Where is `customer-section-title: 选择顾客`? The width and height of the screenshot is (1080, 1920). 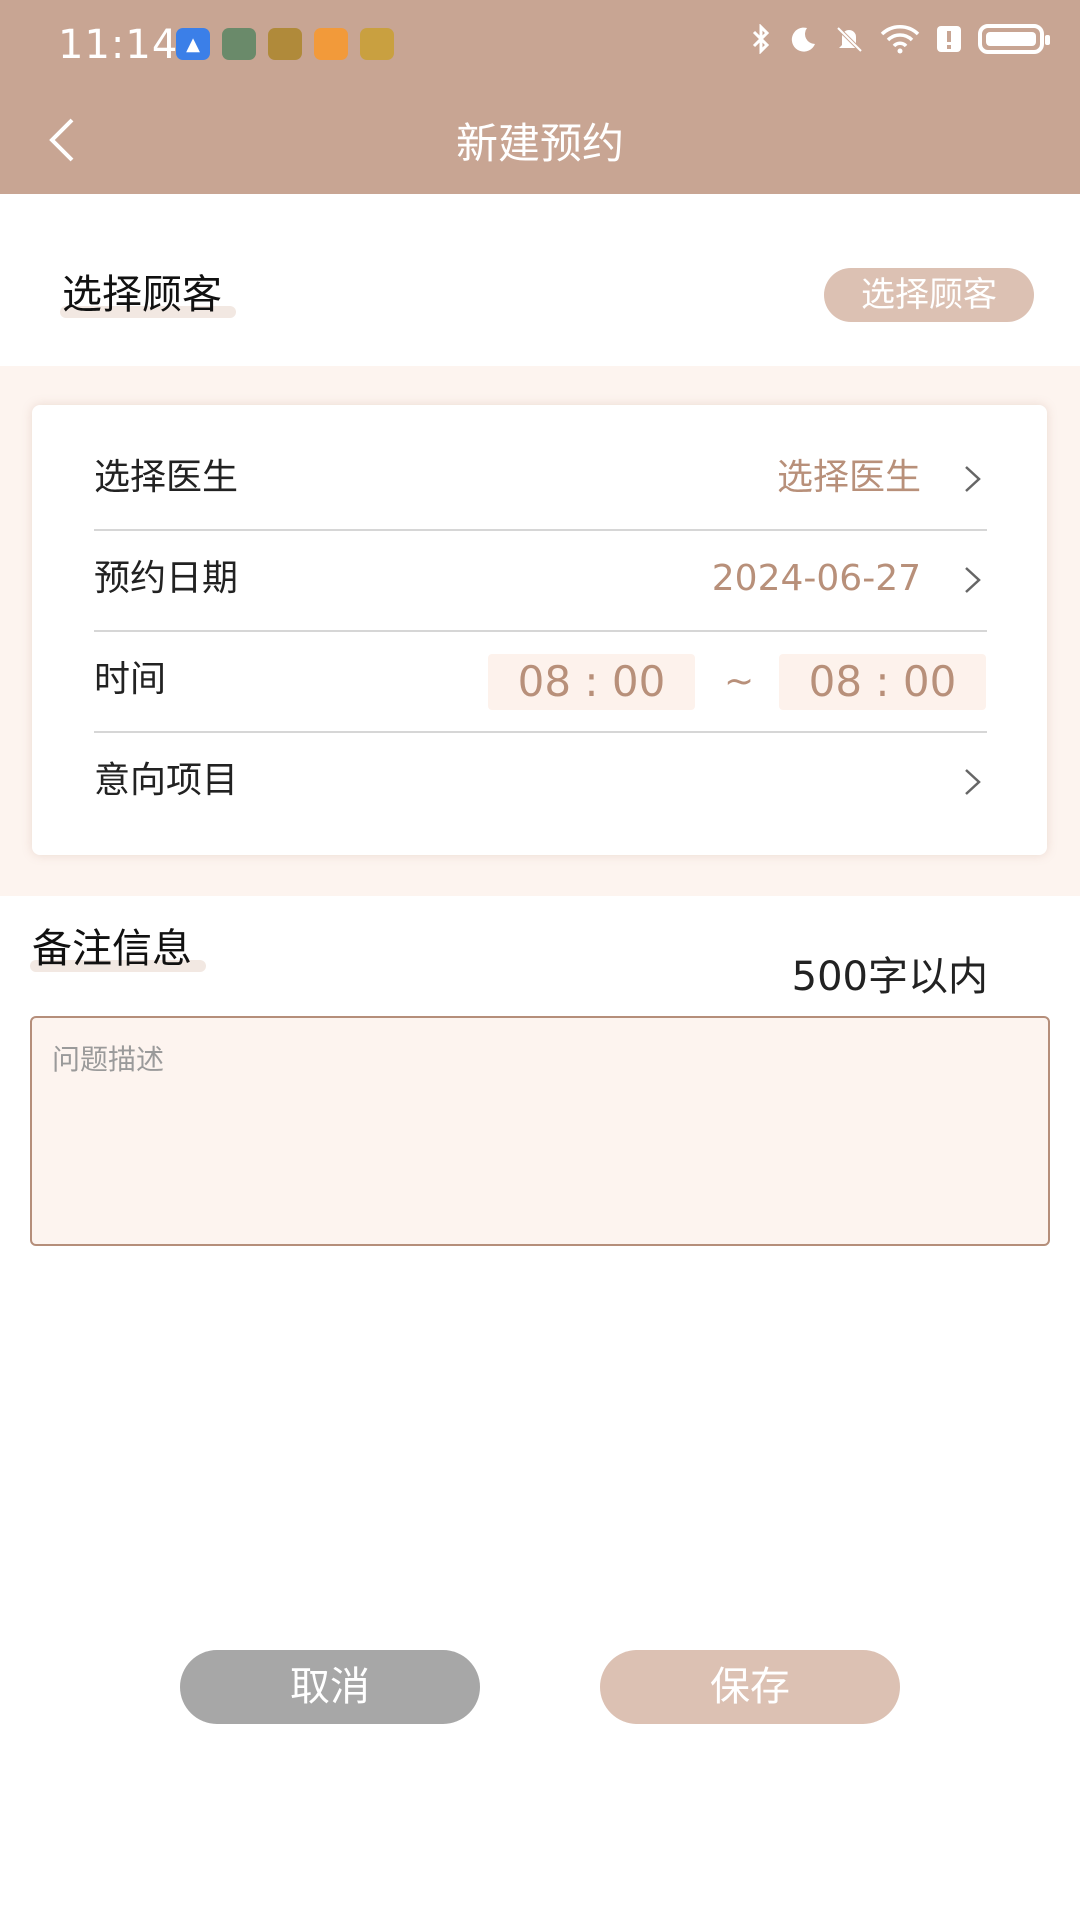 customer-section-title: 选择顾客 is located at coordinates (148, 291).